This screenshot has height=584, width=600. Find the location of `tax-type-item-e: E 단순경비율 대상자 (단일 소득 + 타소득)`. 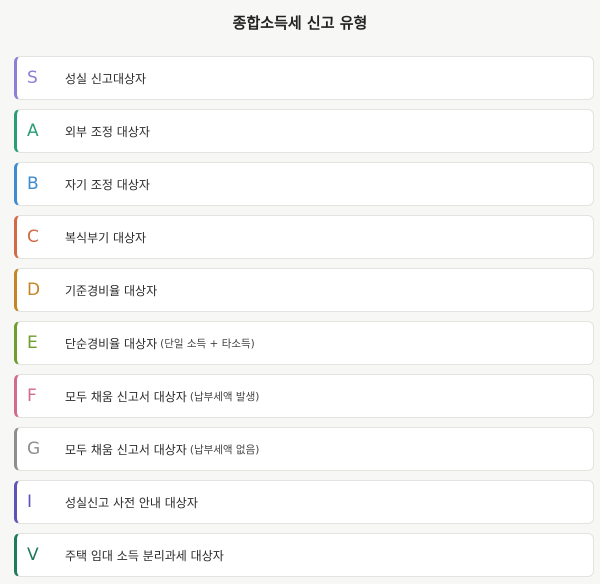

tax-type-item-e: E 단순경비율 대상자 (단일 소득 + 타소득) is located at coordinates (304, 343).